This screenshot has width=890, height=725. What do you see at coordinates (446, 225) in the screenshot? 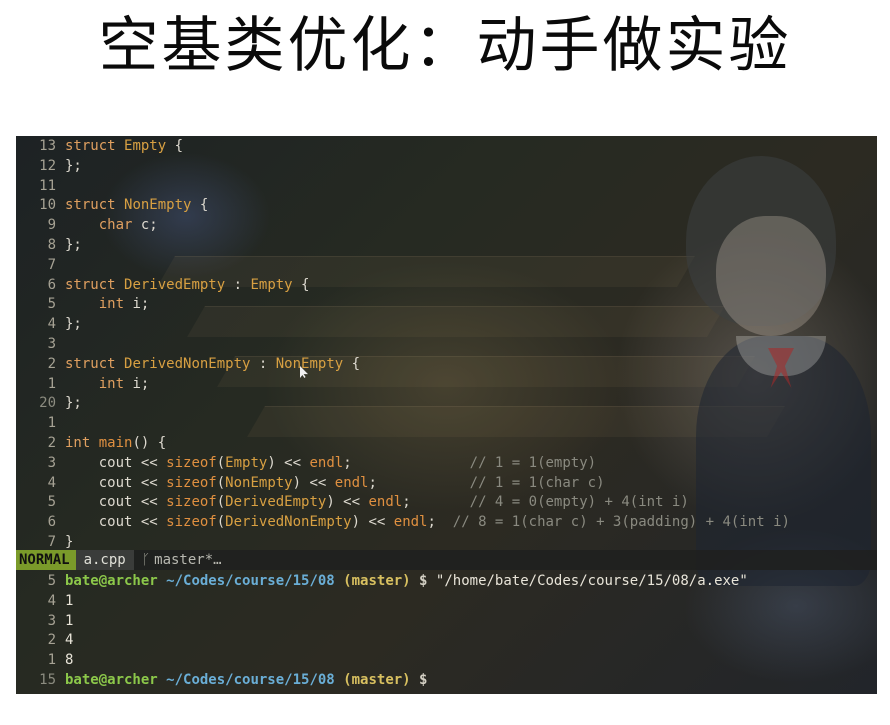
I see `code-line: 9 char c;` at bounding box center [446, 225].